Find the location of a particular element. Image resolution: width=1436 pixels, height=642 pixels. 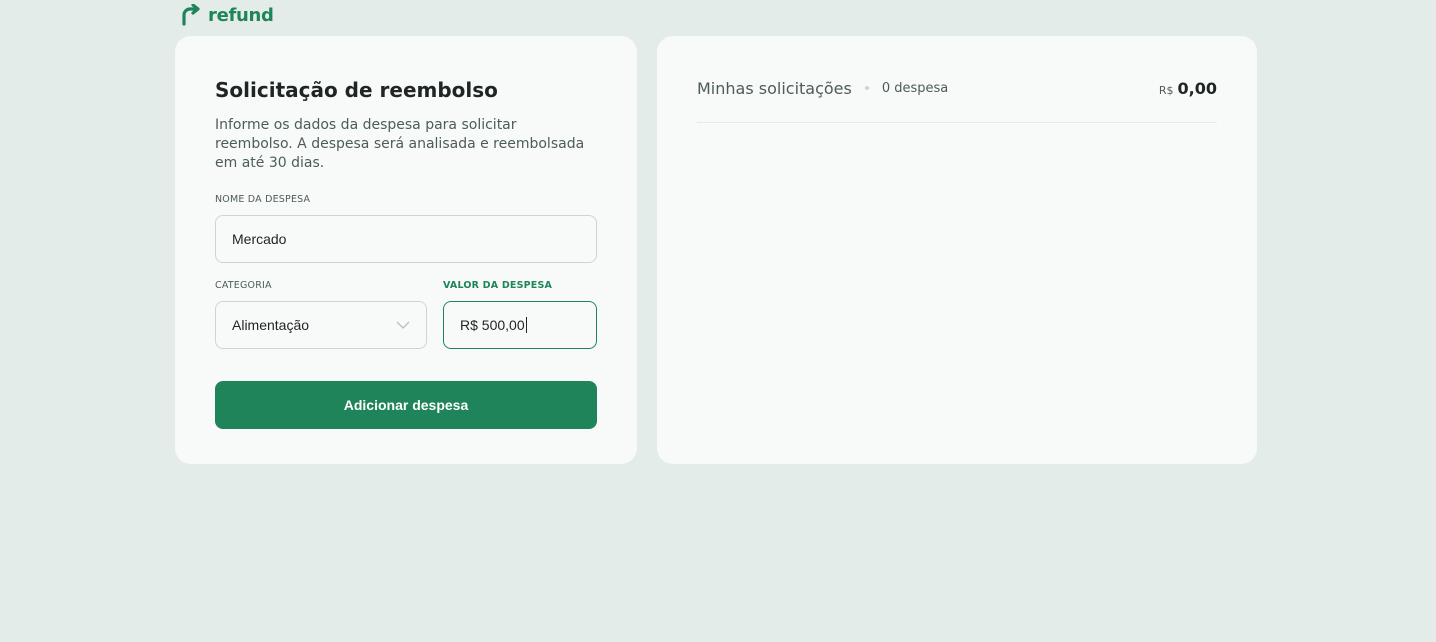

category-label: Categoria is located at coordinates (243, 285).